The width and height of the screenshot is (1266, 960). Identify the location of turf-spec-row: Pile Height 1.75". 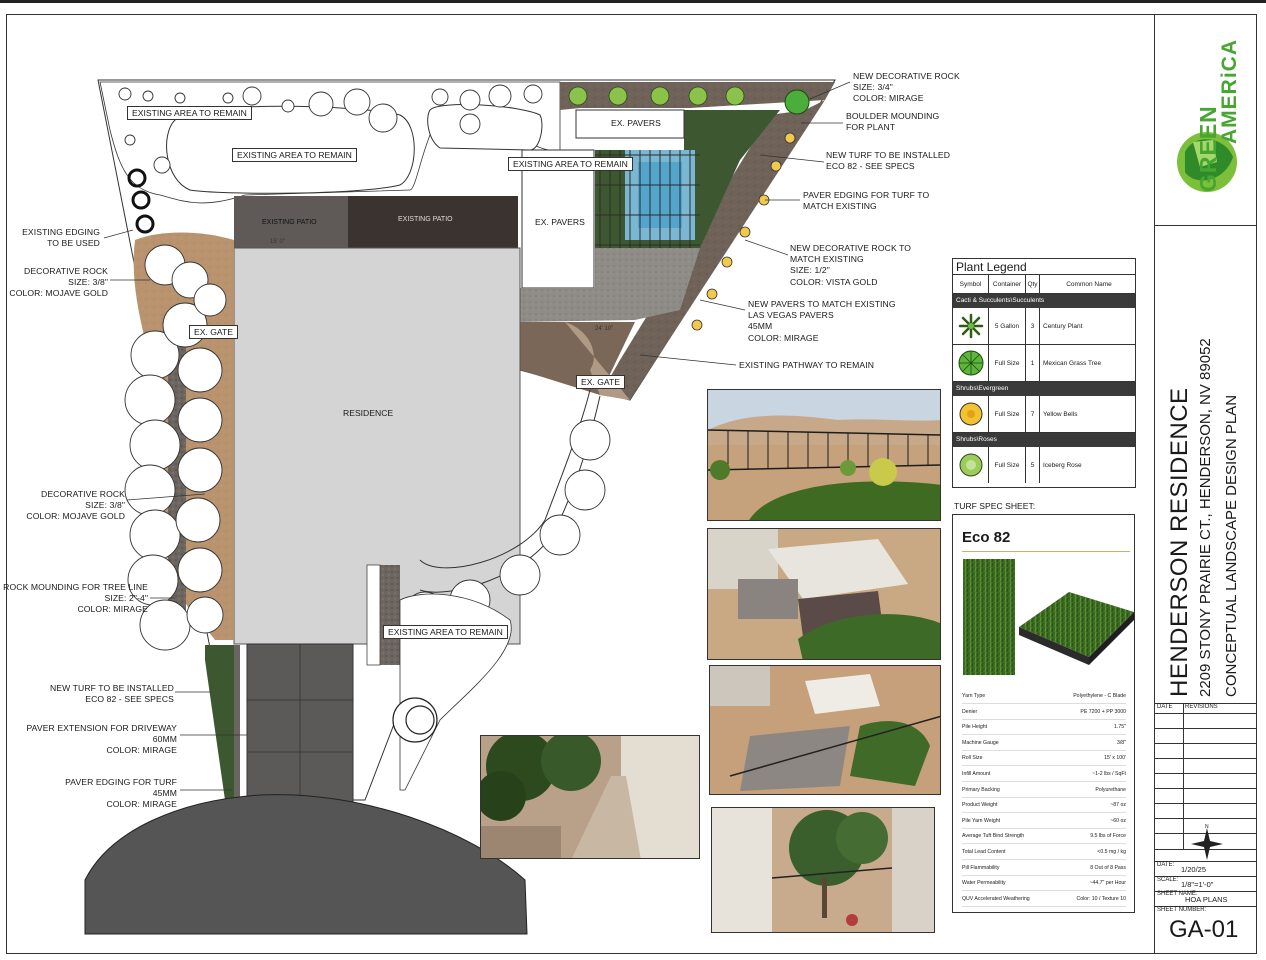
(1044, 728).